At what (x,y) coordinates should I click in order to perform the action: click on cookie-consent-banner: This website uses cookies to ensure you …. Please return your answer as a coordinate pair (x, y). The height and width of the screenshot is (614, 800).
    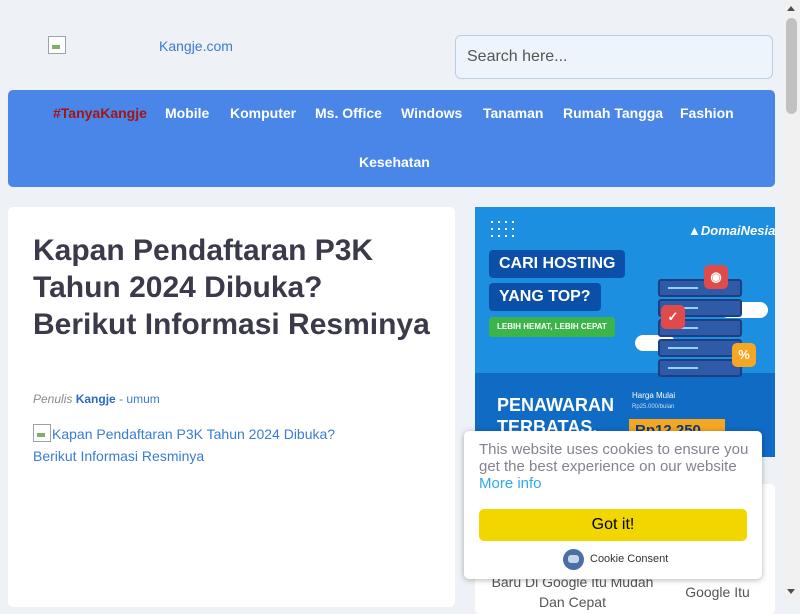
    Looking at the image, I should click on (613, 505).